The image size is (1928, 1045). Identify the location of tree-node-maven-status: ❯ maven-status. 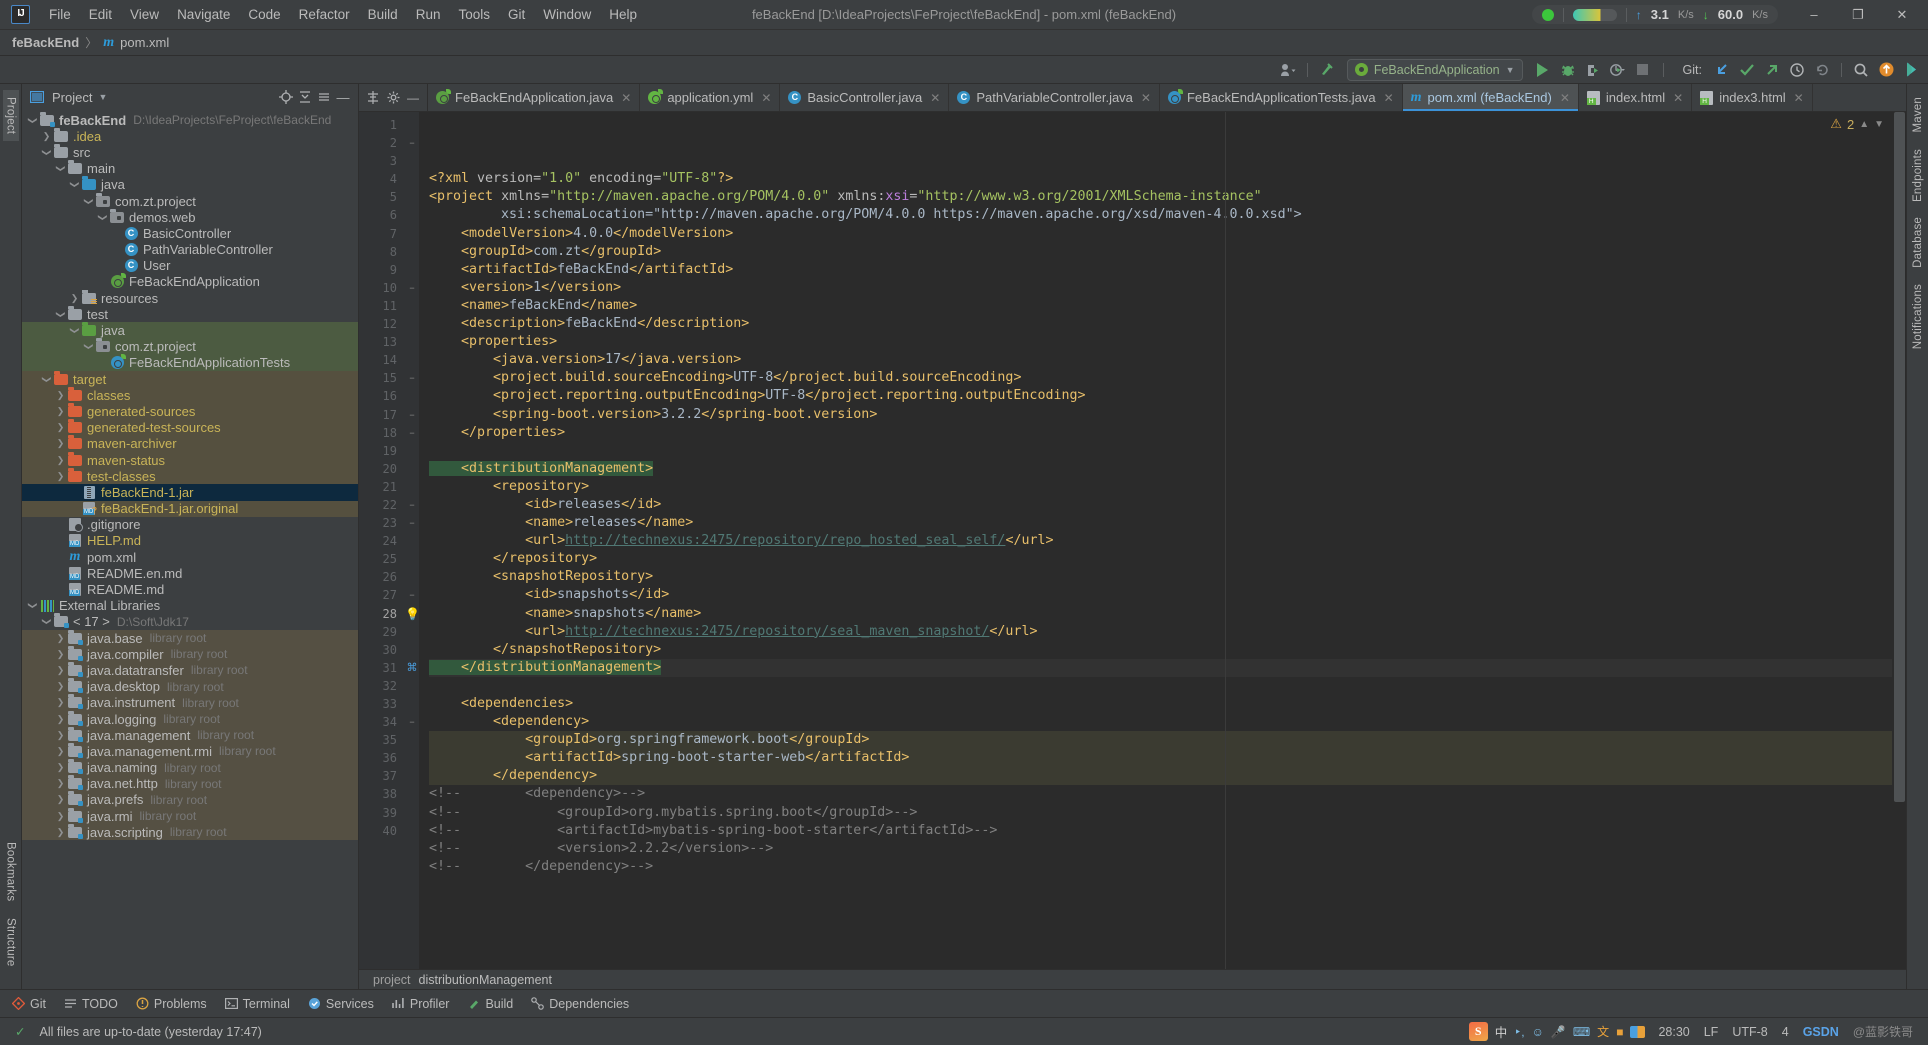
(190, 460).